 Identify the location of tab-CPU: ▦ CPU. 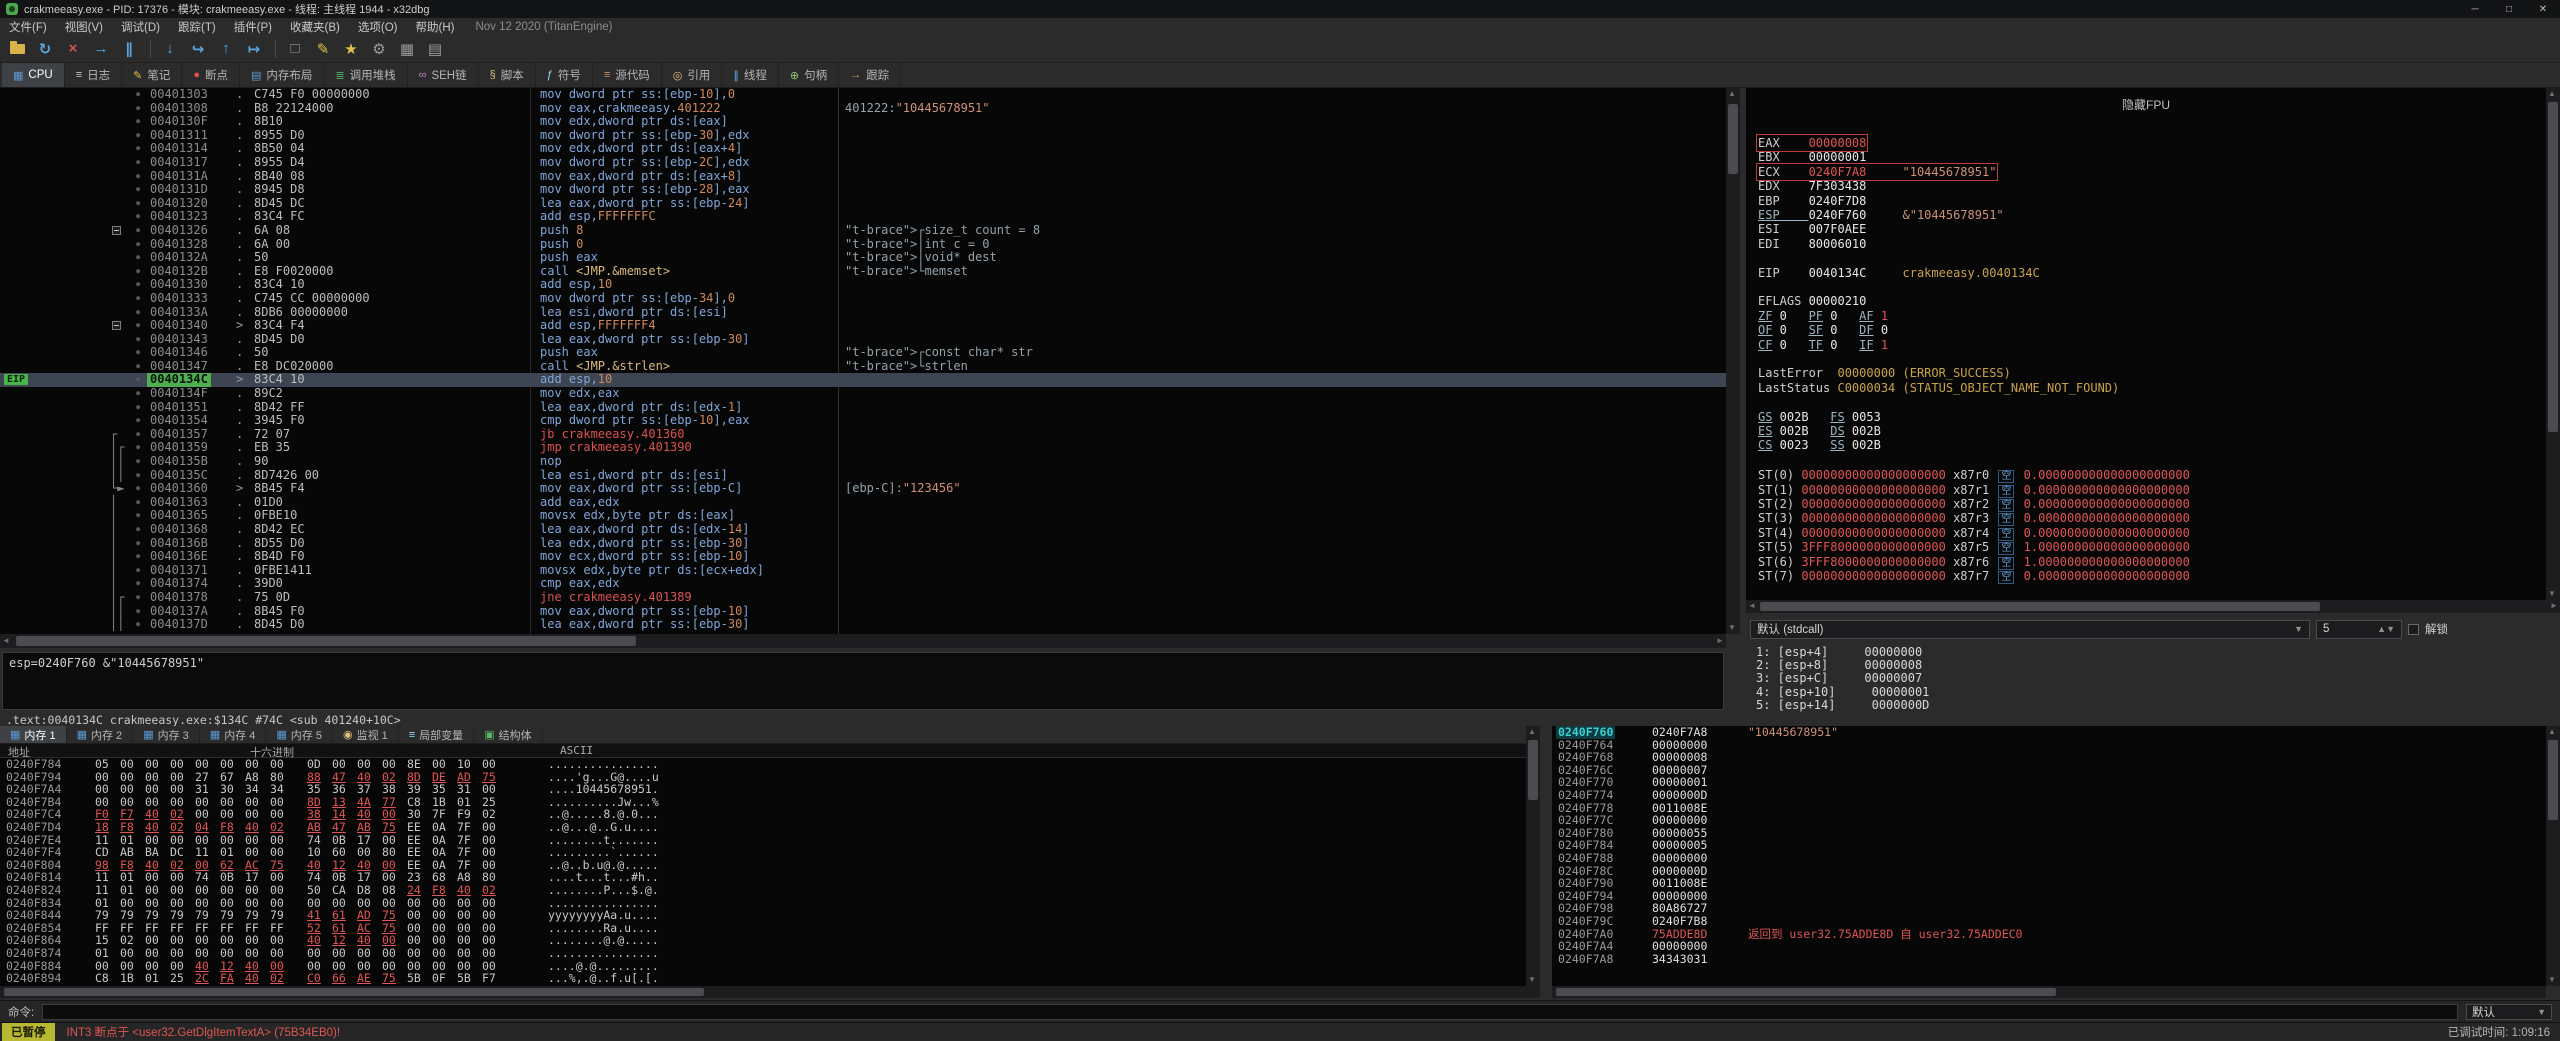
(33, 75).